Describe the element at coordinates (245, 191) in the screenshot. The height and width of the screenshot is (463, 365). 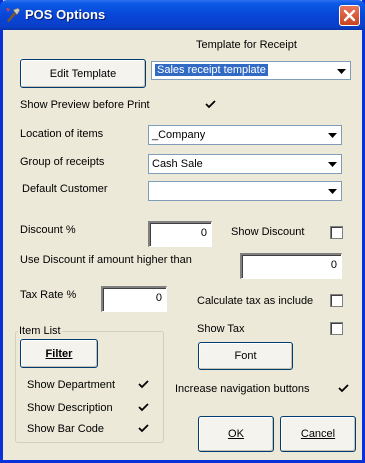
I see `customer-select` at that location.